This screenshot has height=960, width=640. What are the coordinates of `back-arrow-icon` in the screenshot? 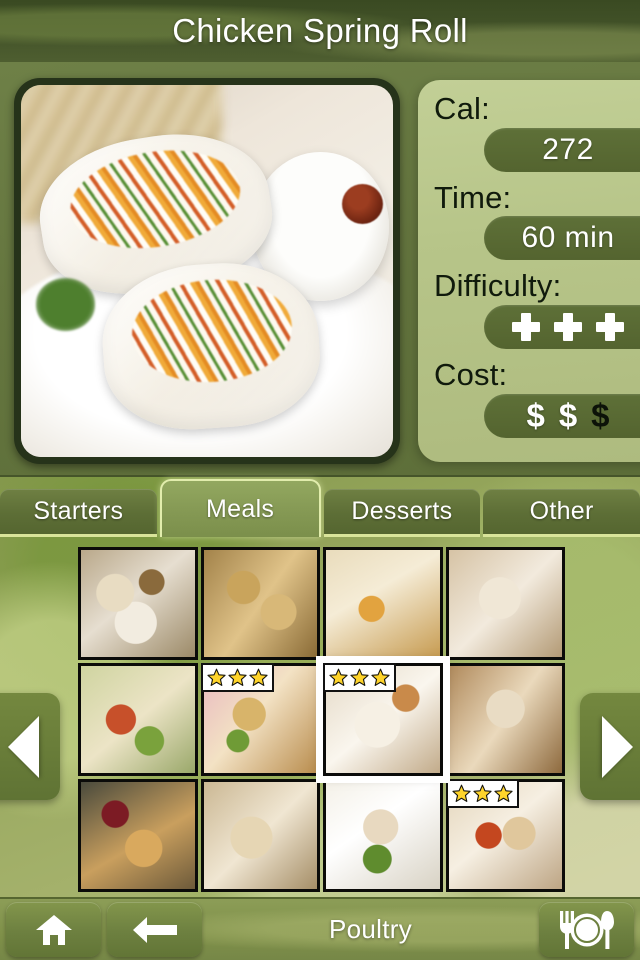 It's located at (154, 929).